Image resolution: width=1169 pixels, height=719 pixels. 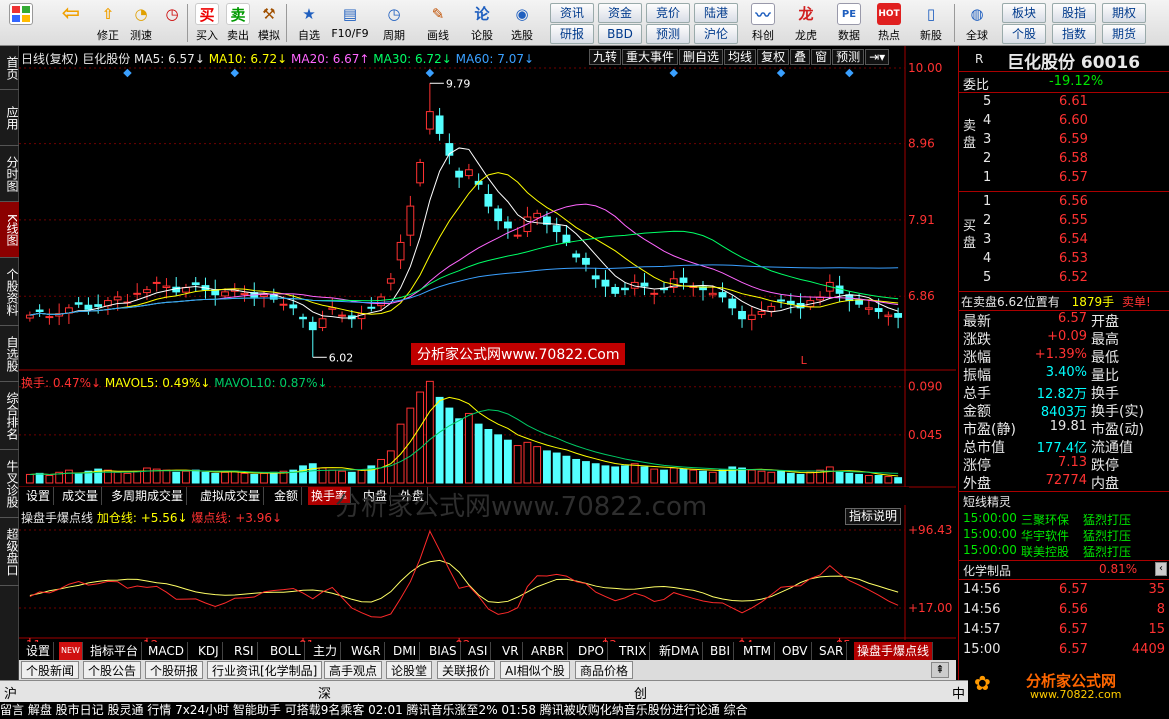 I want to click on news-tab-research: 个股研报, so click(x=174, y=670).